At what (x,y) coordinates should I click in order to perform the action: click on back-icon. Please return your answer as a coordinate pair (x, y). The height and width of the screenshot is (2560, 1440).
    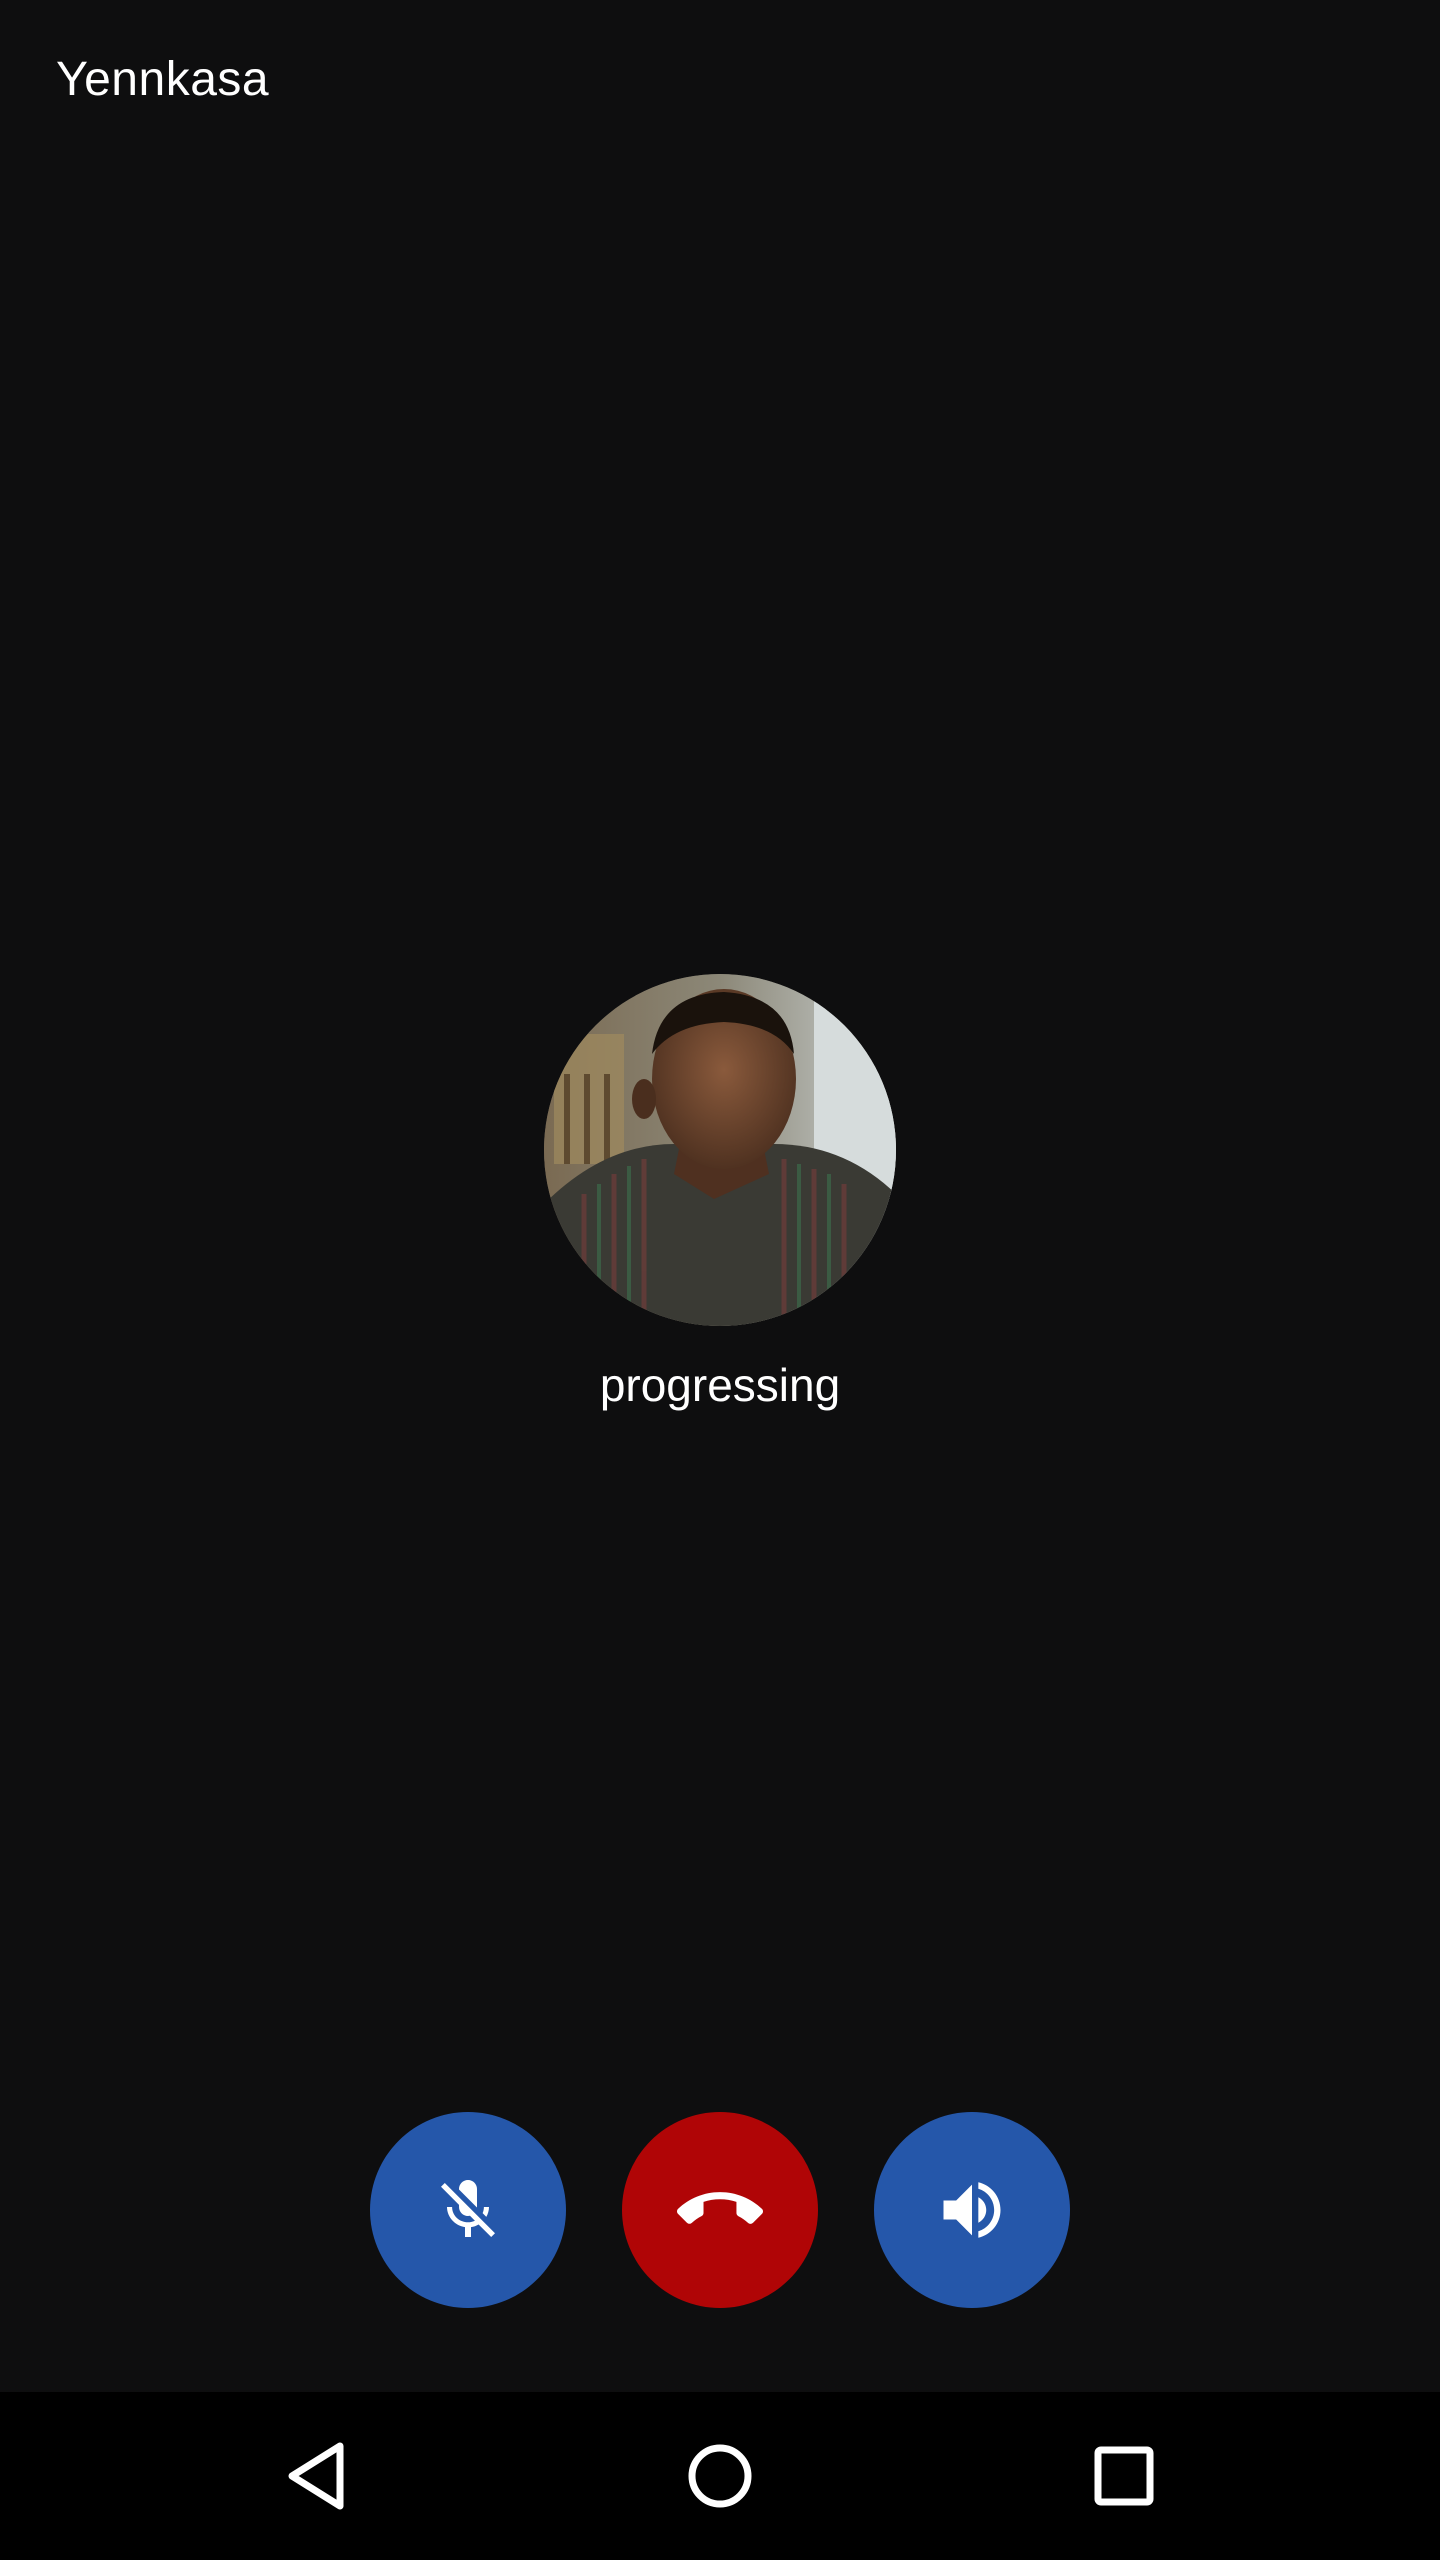
    Looking at the image, I should click on (316, 2476).